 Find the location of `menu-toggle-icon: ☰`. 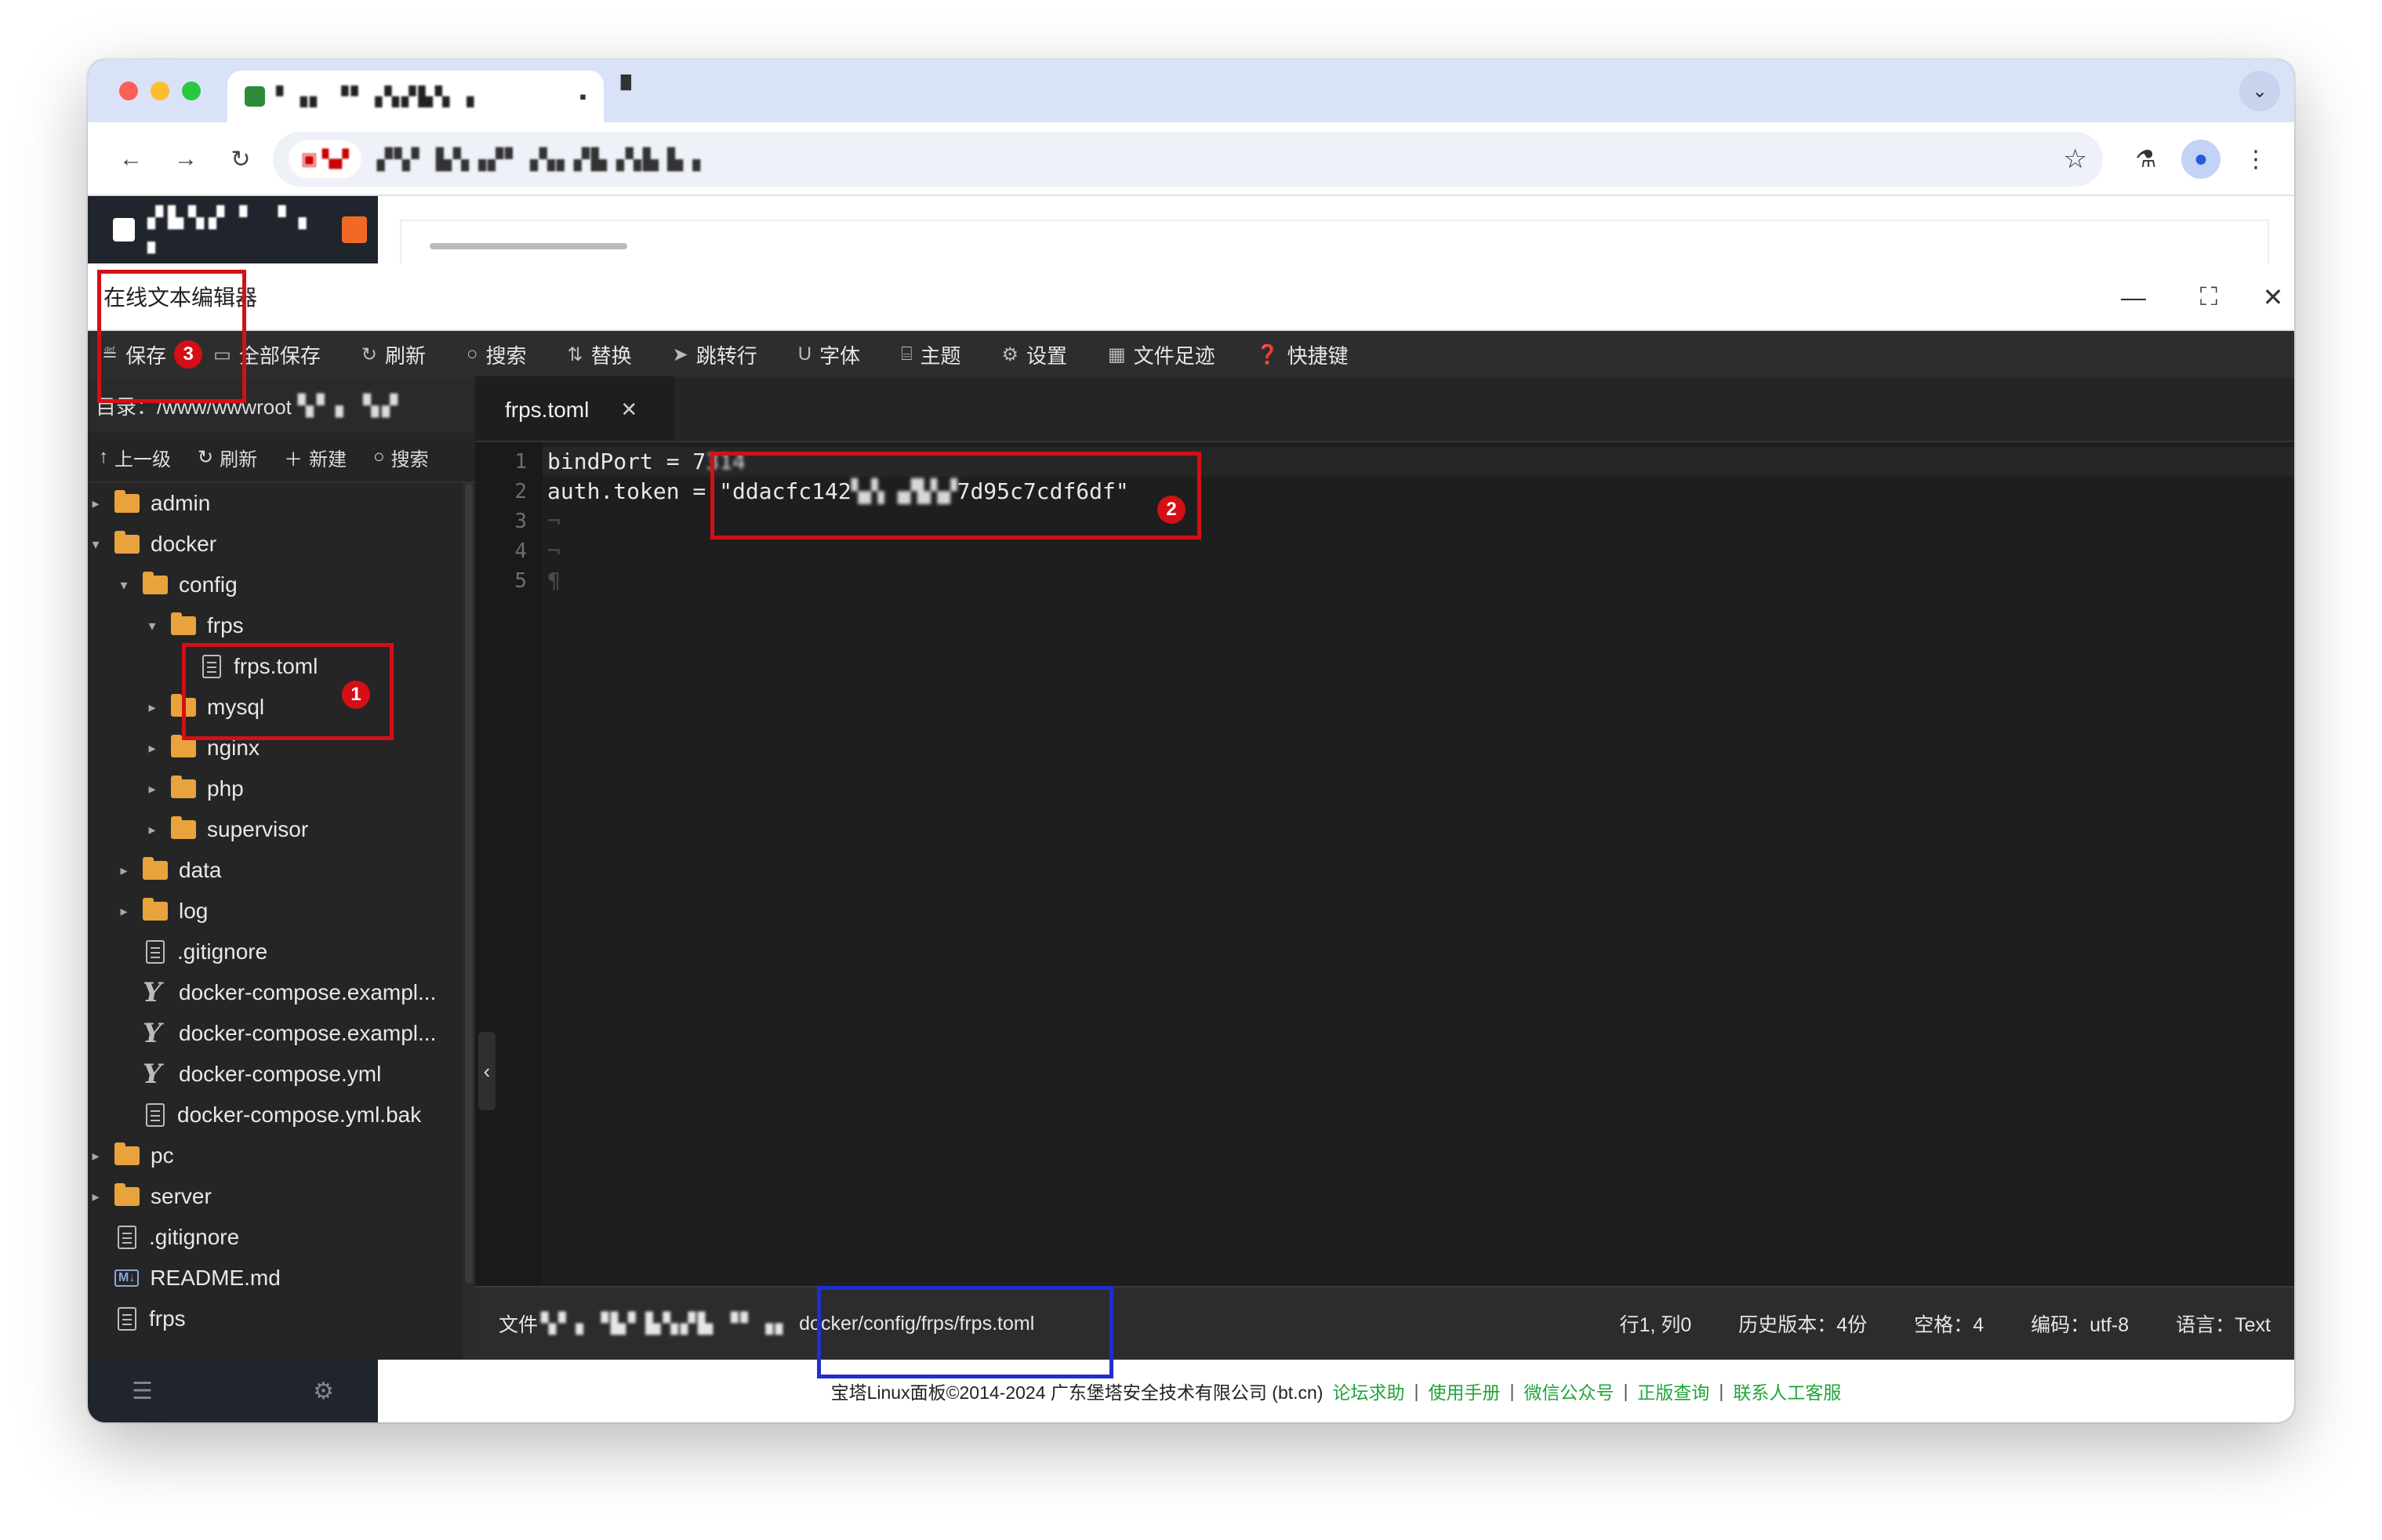

menu-toggle-icon: ☰ is located at coordinates (143, 1392).